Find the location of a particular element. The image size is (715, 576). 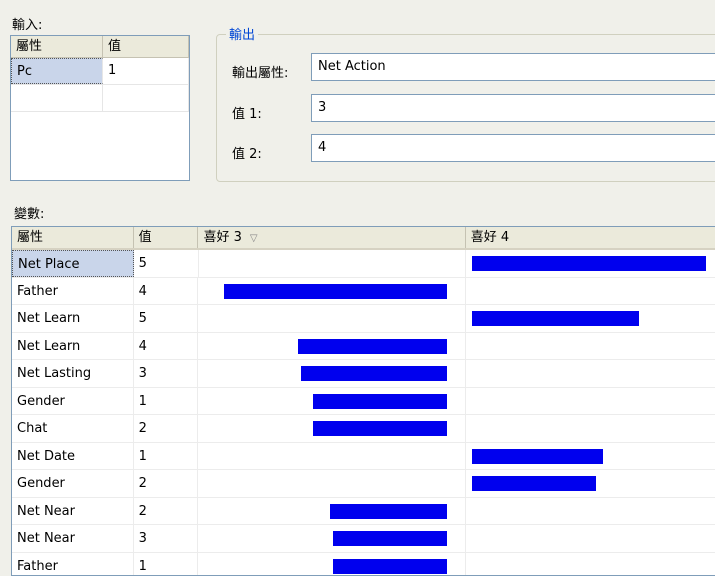

variables-row: Father1 is located at coordinates (363, 564).